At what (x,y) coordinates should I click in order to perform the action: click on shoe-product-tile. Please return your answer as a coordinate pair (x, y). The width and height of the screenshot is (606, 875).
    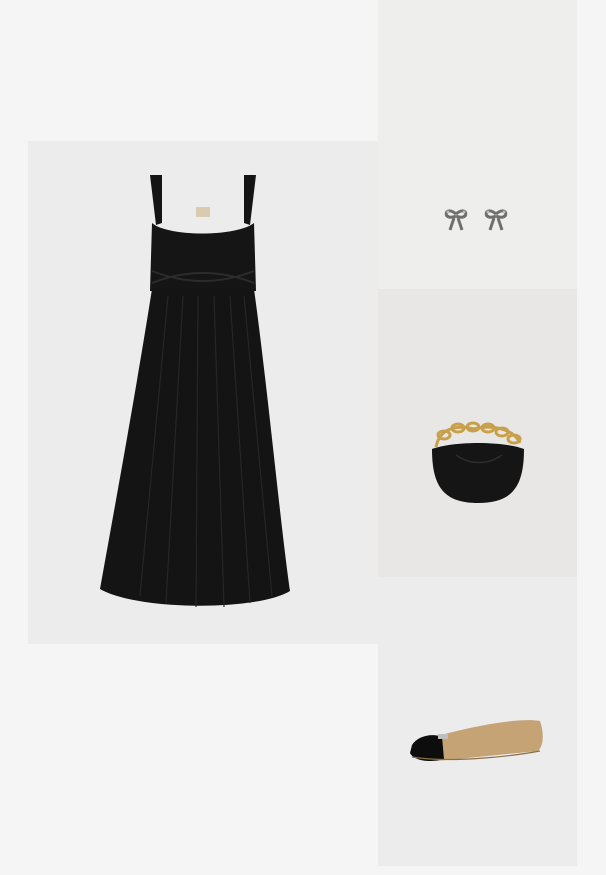
    Looking at the image, I should click on (477, 721).